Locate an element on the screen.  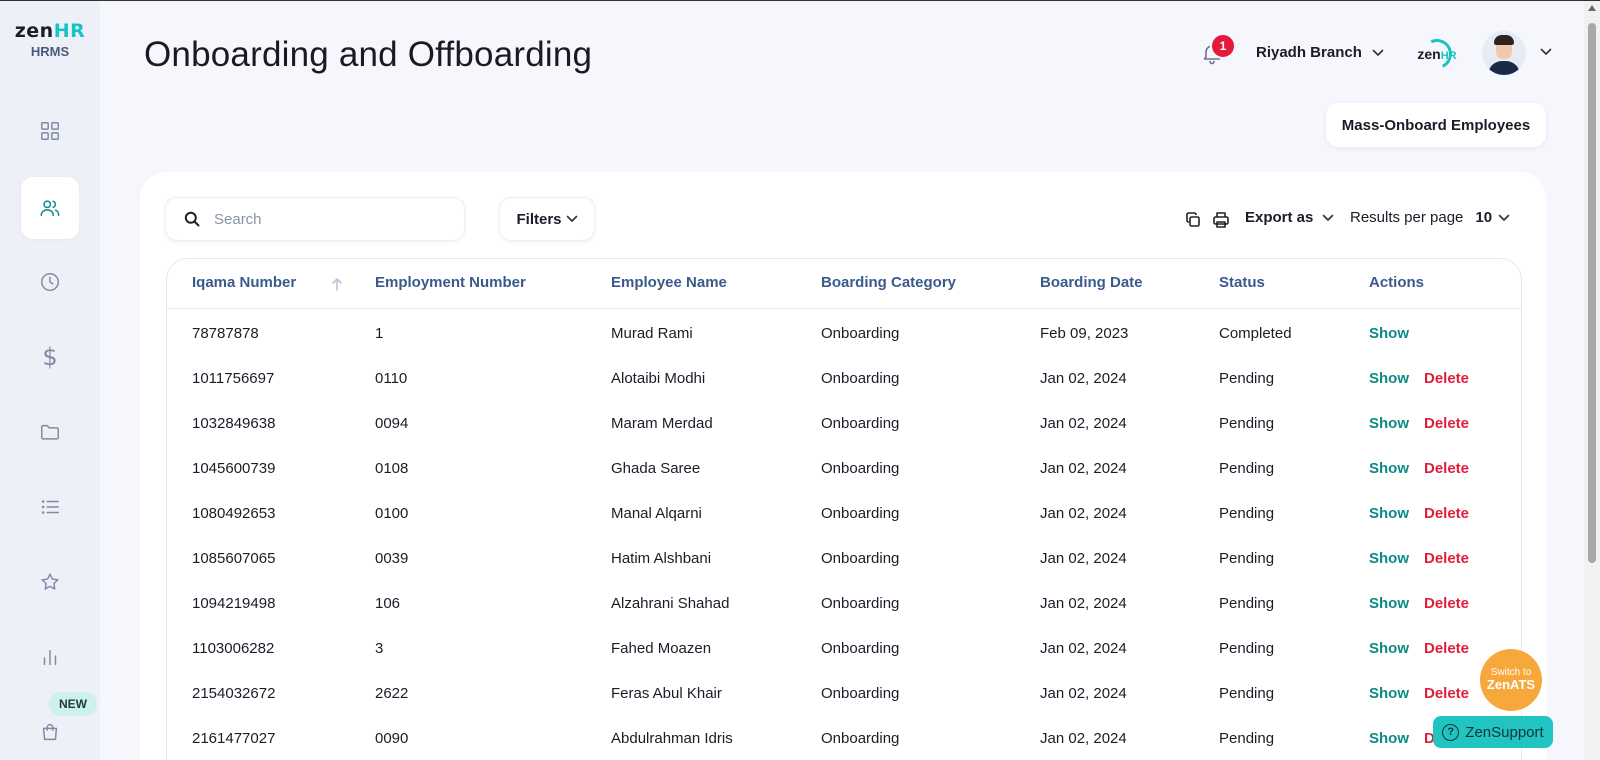
nav-marketplace is located at coordinates (50, 730).